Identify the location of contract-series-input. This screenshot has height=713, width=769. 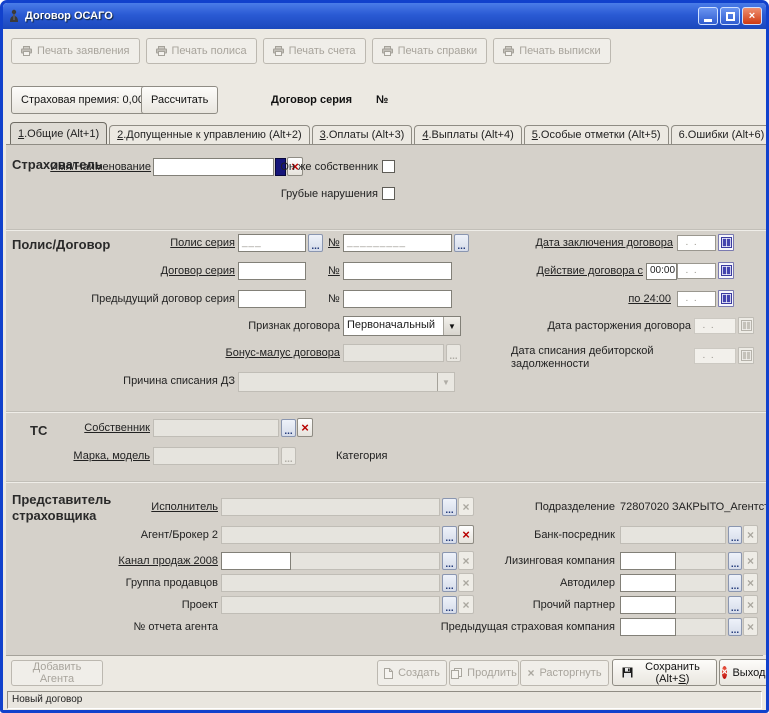
(272, 271).